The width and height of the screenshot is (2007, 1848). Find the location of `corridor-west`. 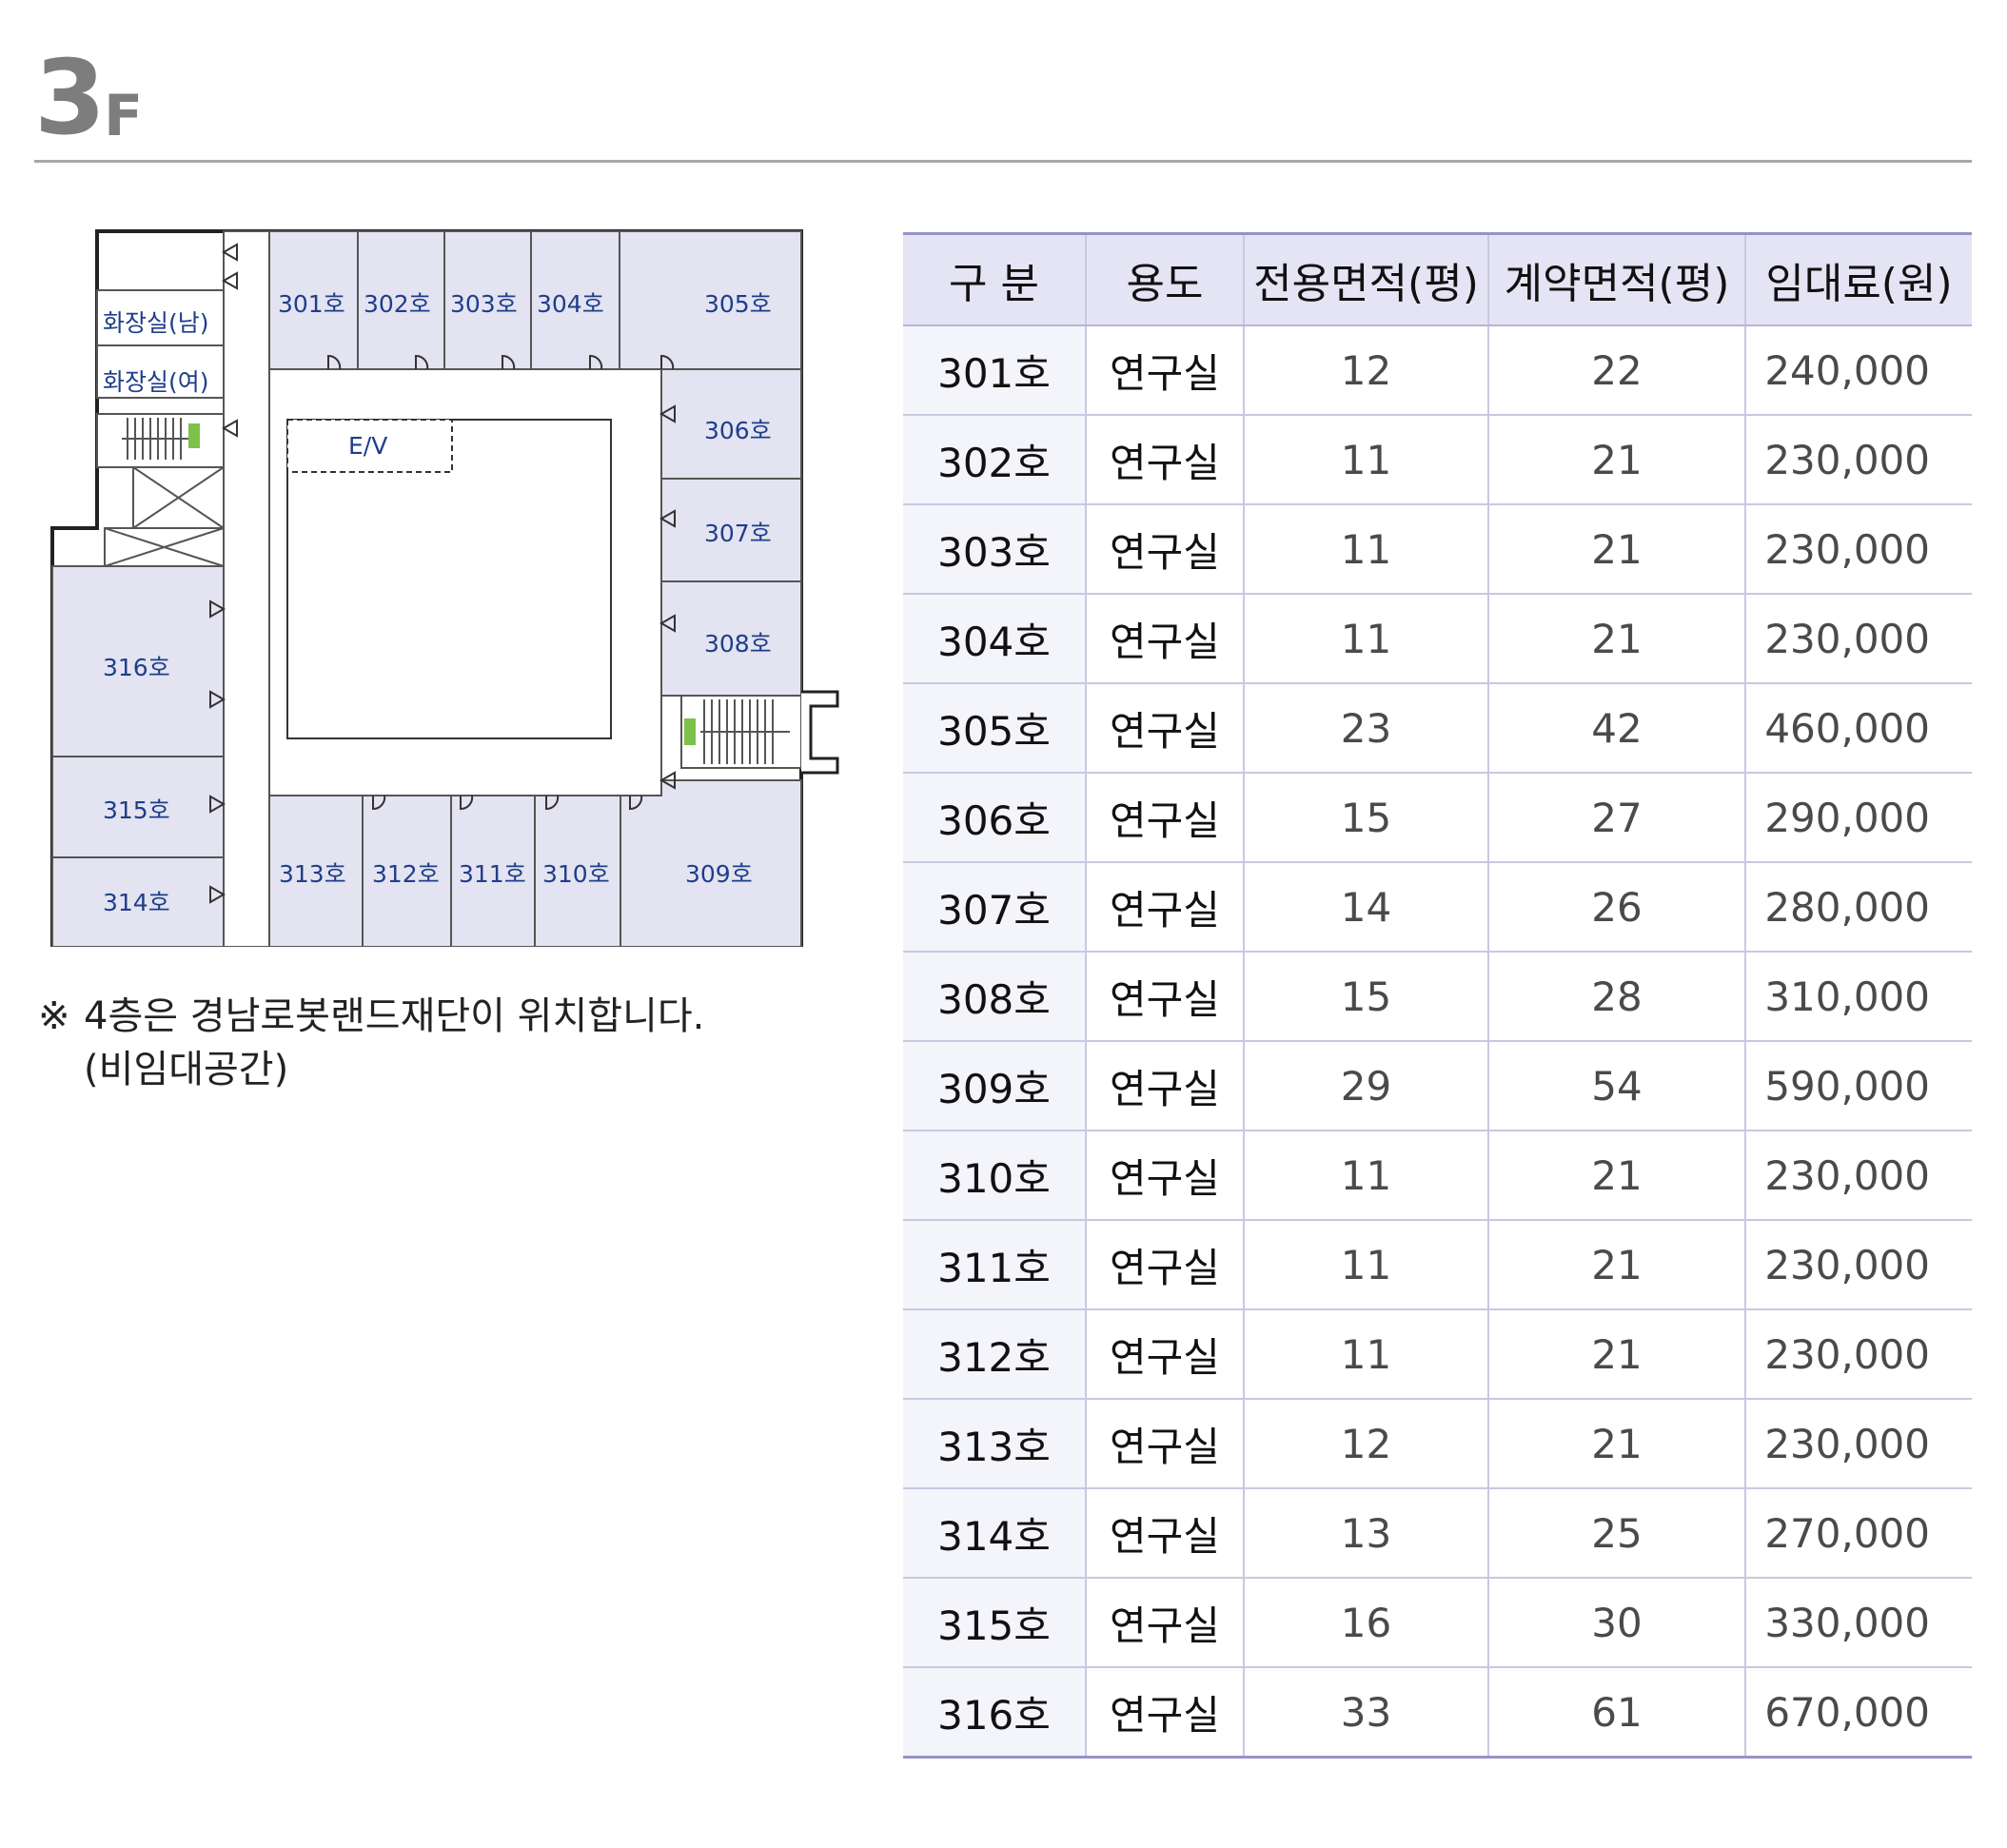

corridor-west is located at coordinates (246, 588).